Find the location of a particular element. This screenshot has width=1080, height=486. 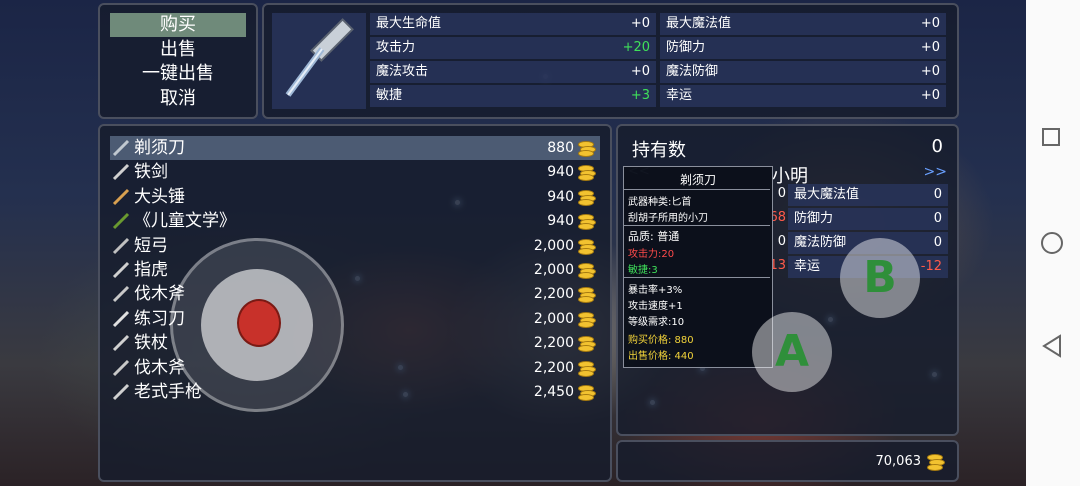

item-stat-row: 魔法防御 +0 is located at coordinates (803, 72).